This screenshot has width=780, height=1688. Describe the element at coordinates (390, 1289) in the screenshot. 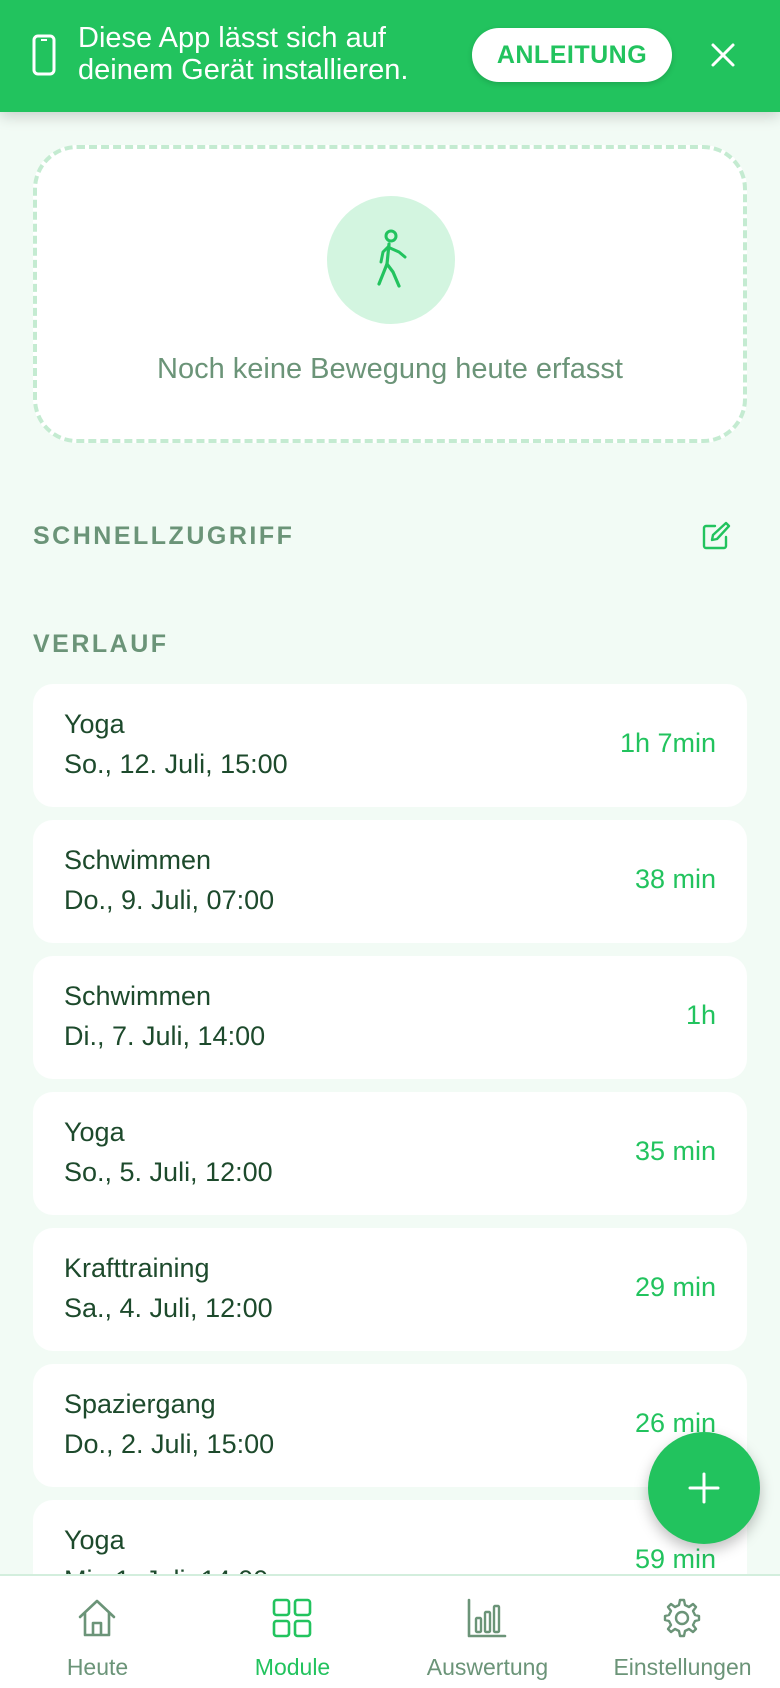

I see `history-item: Krafttraining Sa., 4. Juli, 12:00 29 min` at that location.